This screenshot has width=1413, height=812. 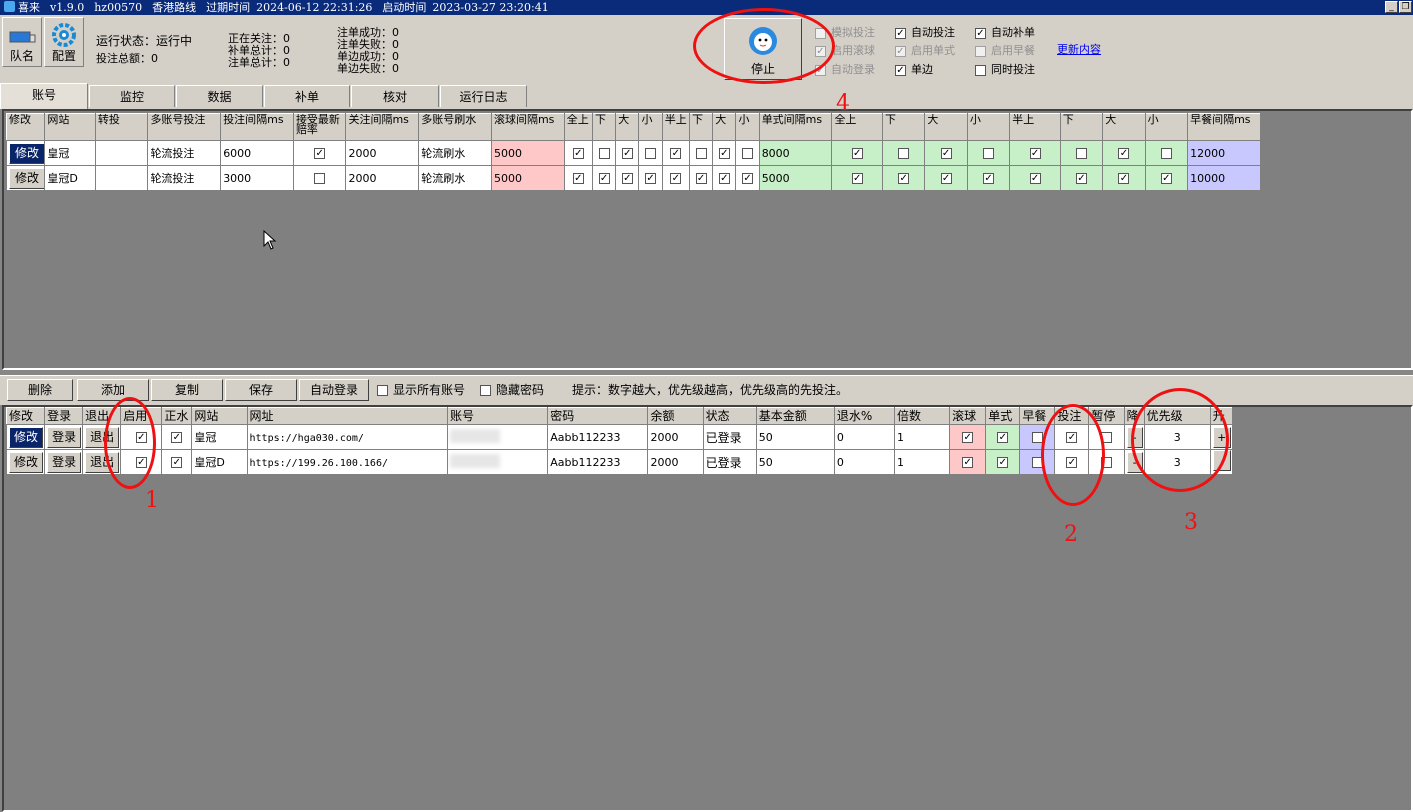 I want to click on update-content-link: 更新内容, so click(x=1079, y=49).